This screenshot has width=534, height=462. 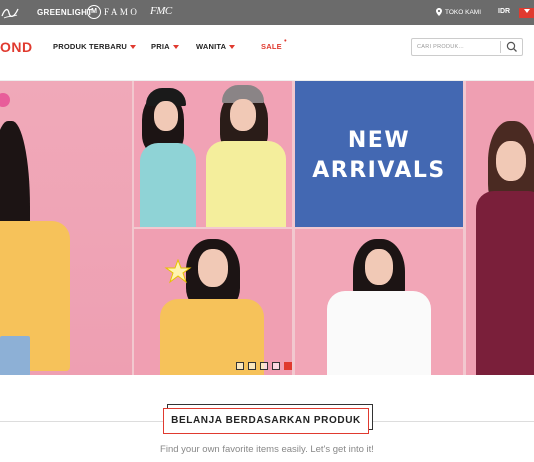 What do you see at coordinates (500, 228) in the screenshot?
I see `hero-image-right` at bounding box center [500, 228].